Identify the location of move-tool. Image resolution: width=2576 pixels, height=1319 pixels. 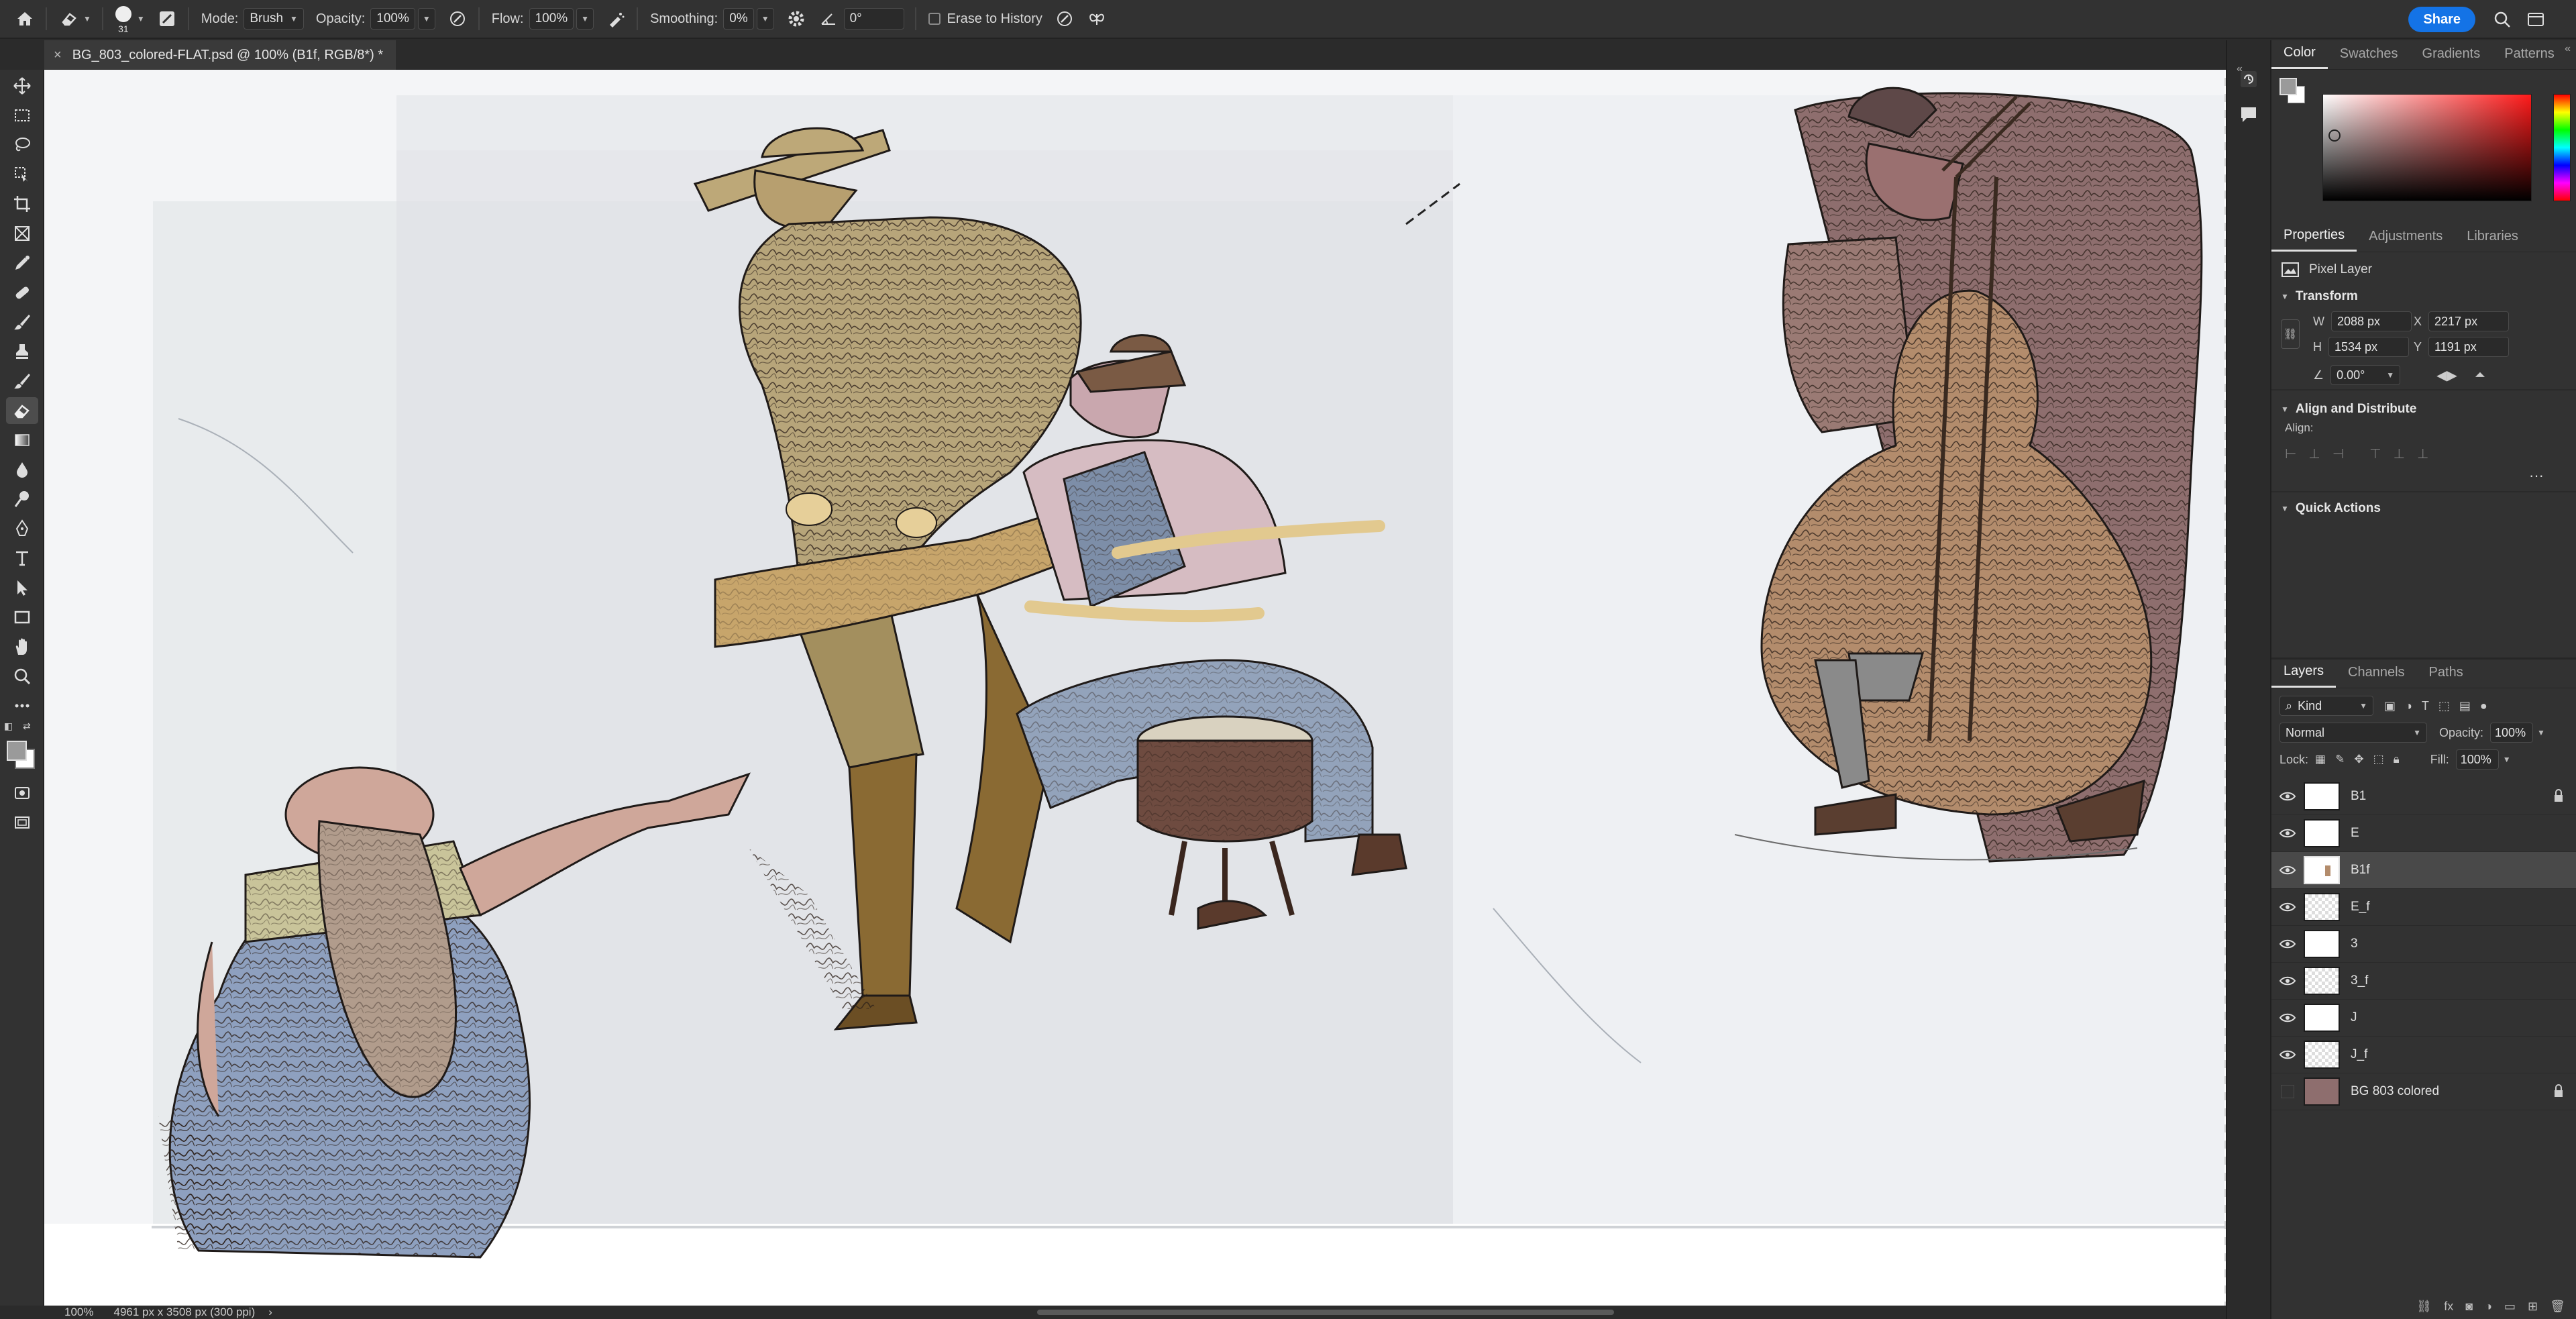
(22, 85).